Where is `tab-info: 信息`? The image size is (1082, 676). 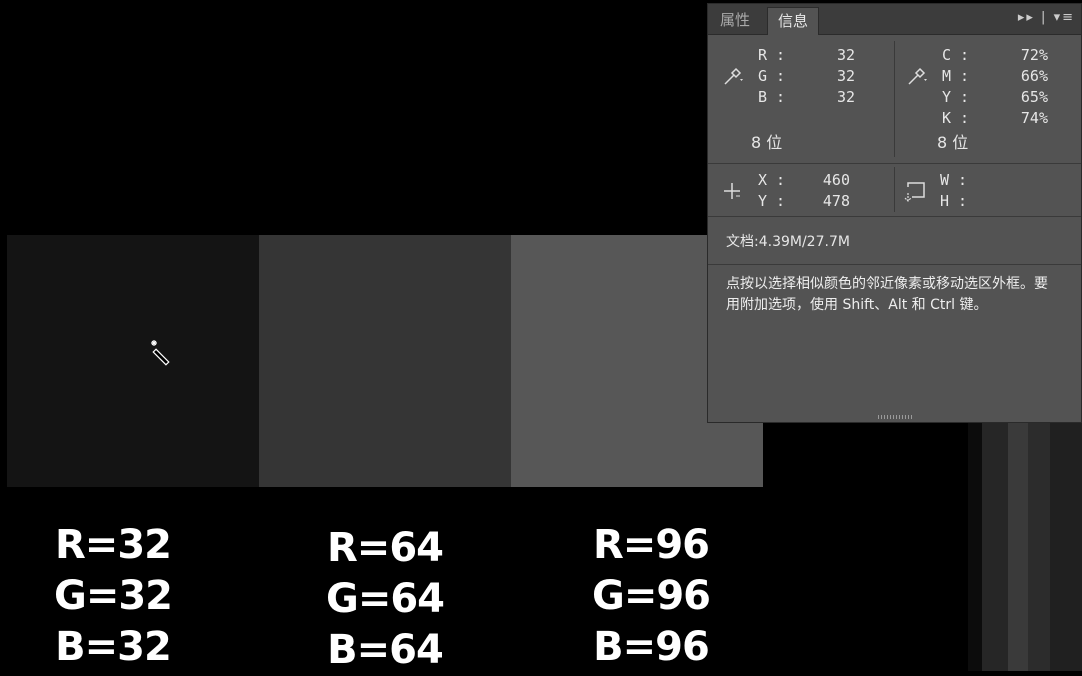
tab-info: 信息 is located at coordinates (793, 21).